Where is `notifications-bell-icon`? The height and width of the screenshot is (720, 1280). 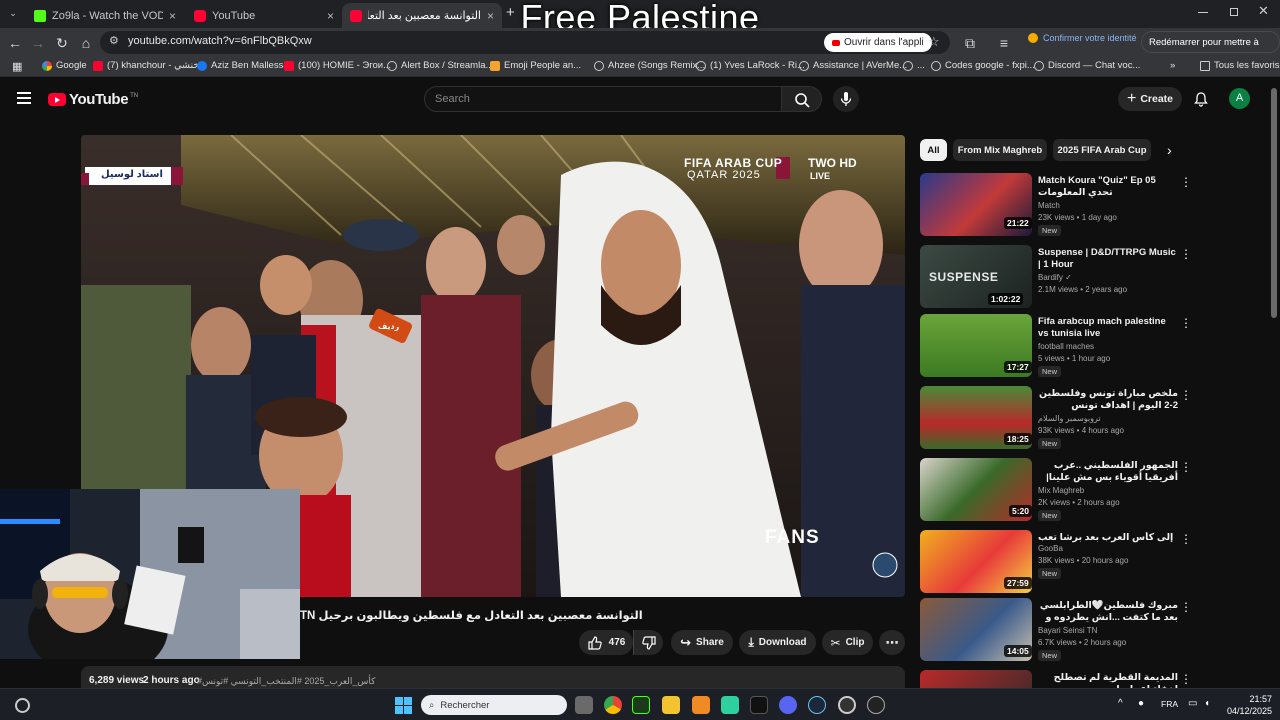
notifications-bell-icon is located at coordinates (1201, 101).